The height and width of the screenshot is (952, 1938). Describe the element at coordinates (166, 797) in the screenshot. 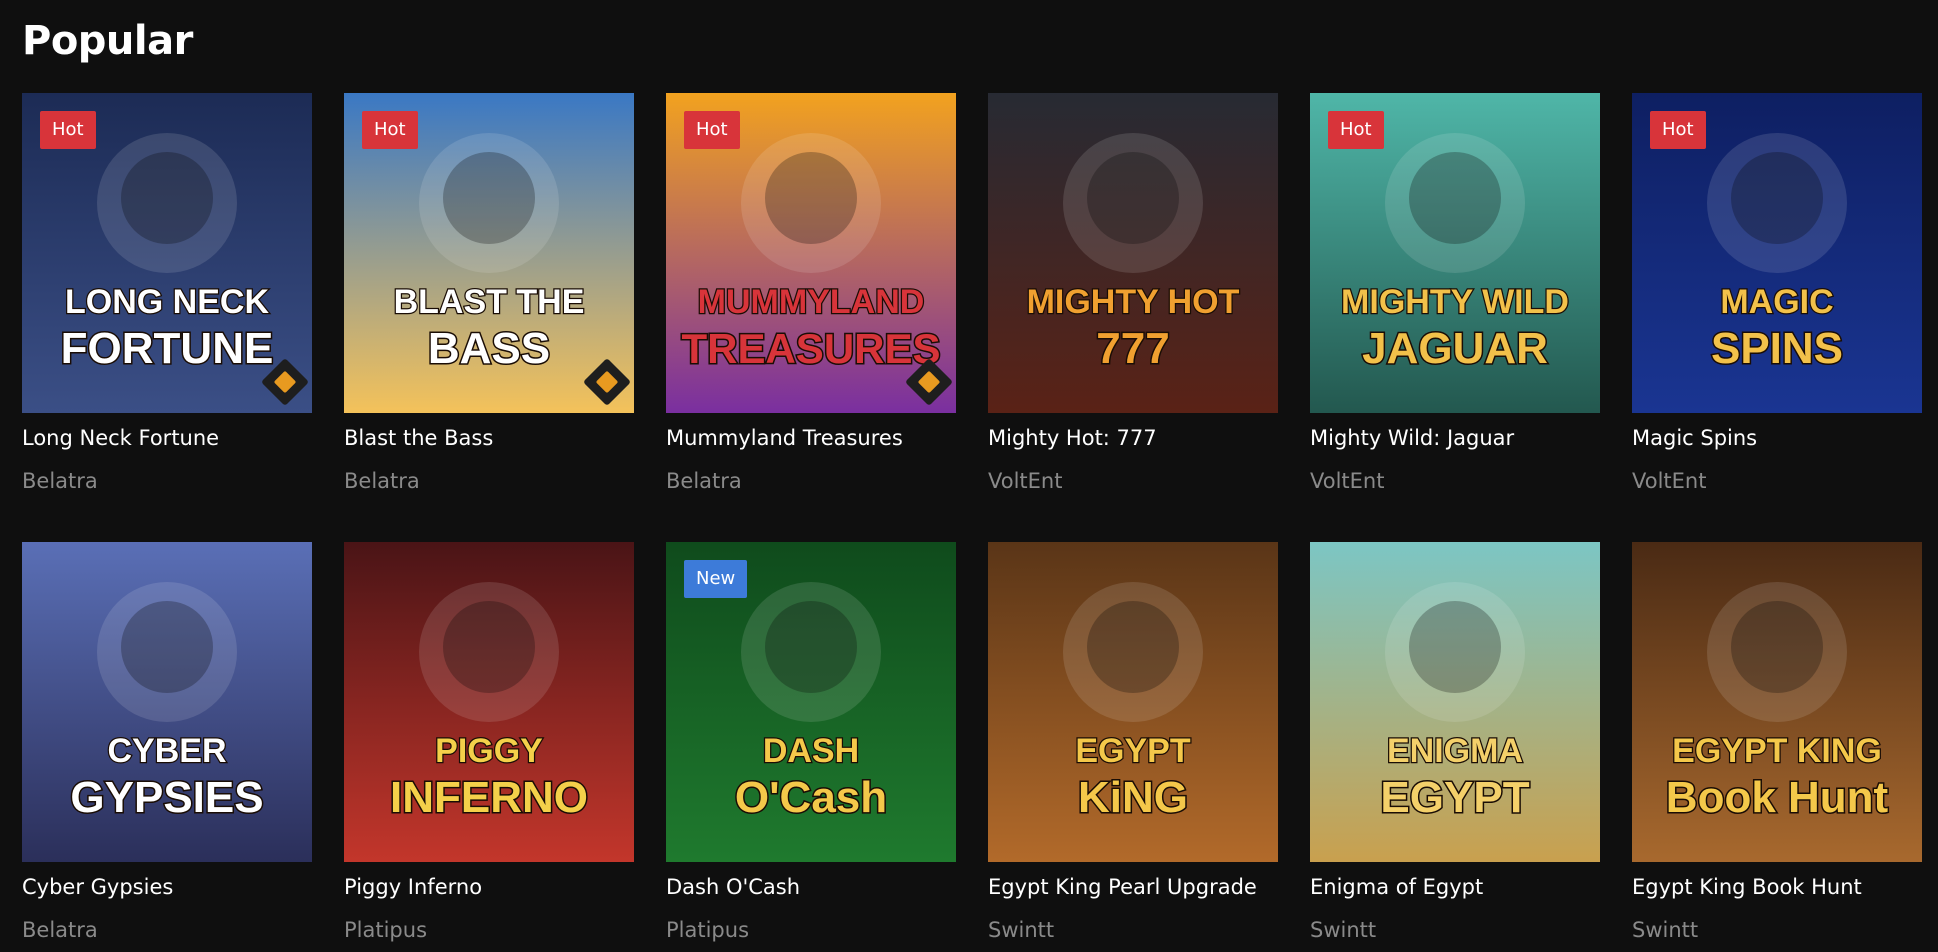

I see `art-text-line-2: GYPSIES` at that location.